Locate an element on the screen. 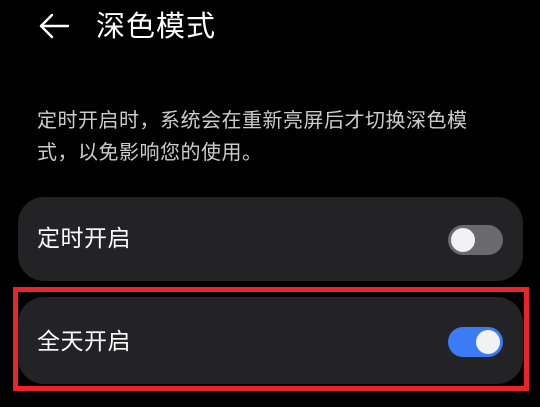 This screenshot has width=540, height=407. setting-label-scheduled: 定时开启 is located at coordinates (84, 239).